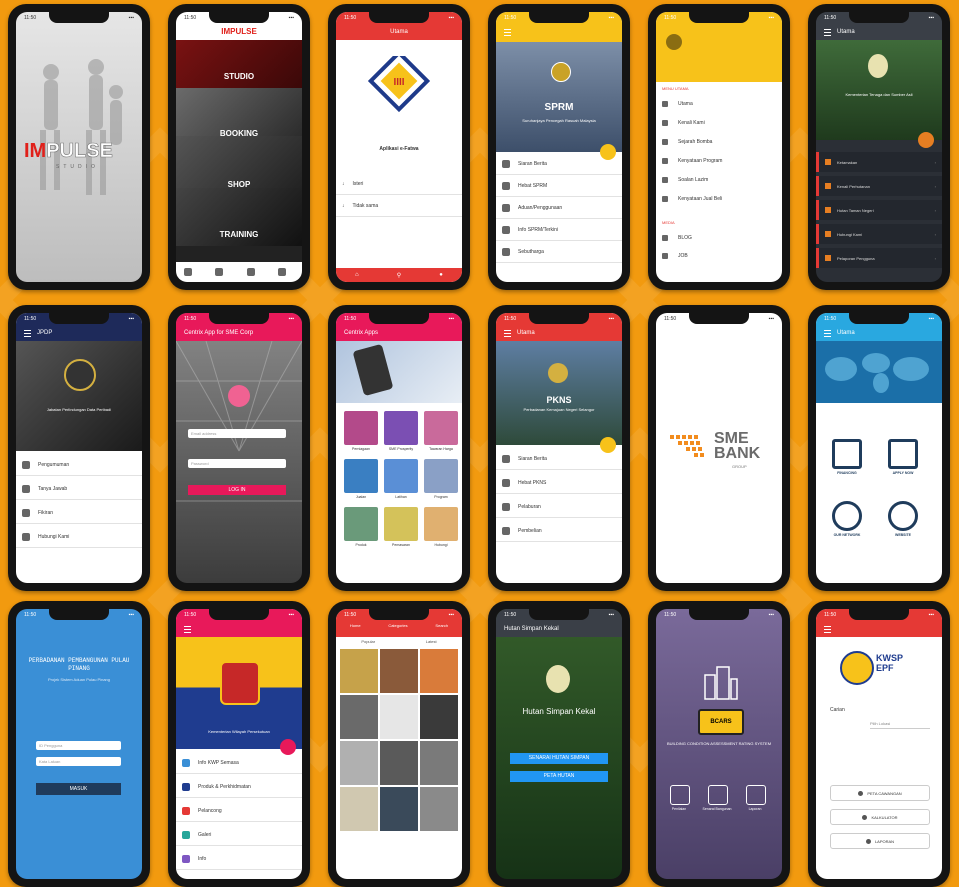 Image resolution: width=959 pixels, height=887 pixels. I want to click on jpdp-row: Tanya Jawab, so click(79, 489).